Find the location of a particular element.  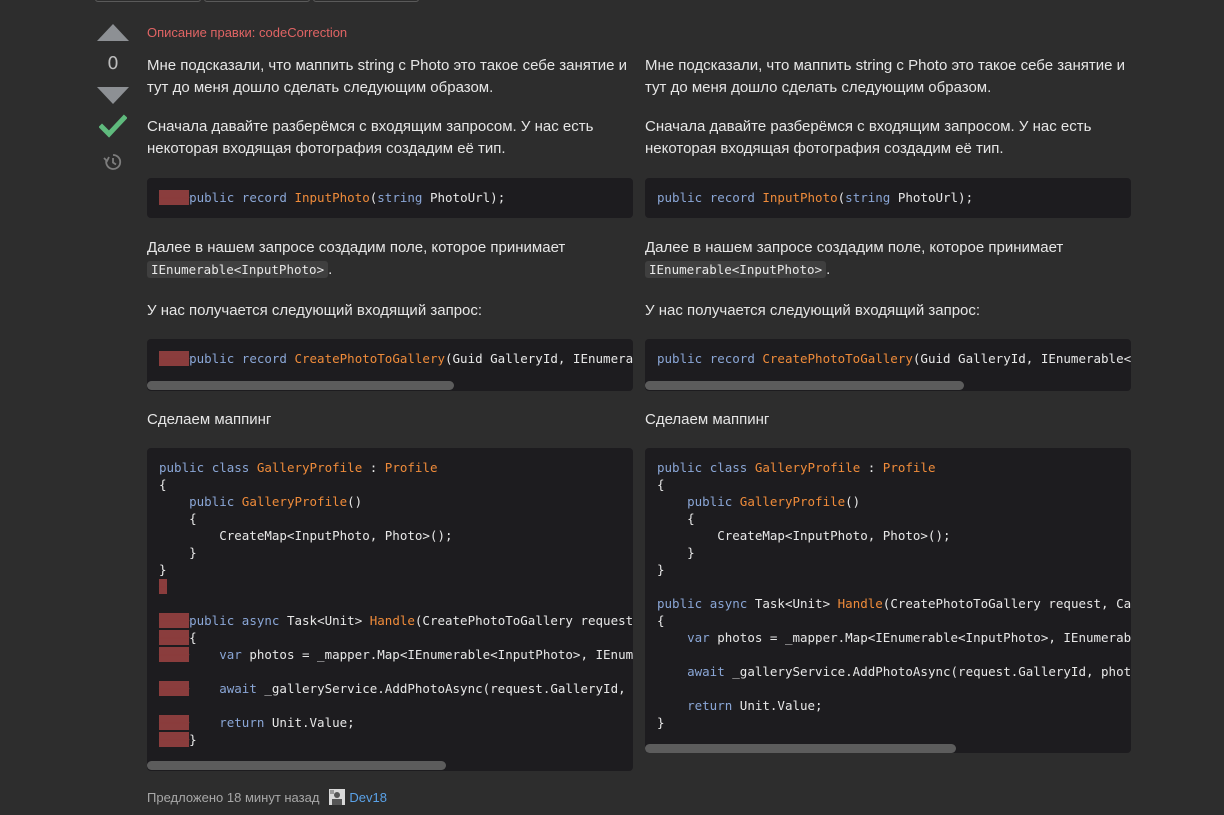

top-tabs is located at coordinates (258, 1).